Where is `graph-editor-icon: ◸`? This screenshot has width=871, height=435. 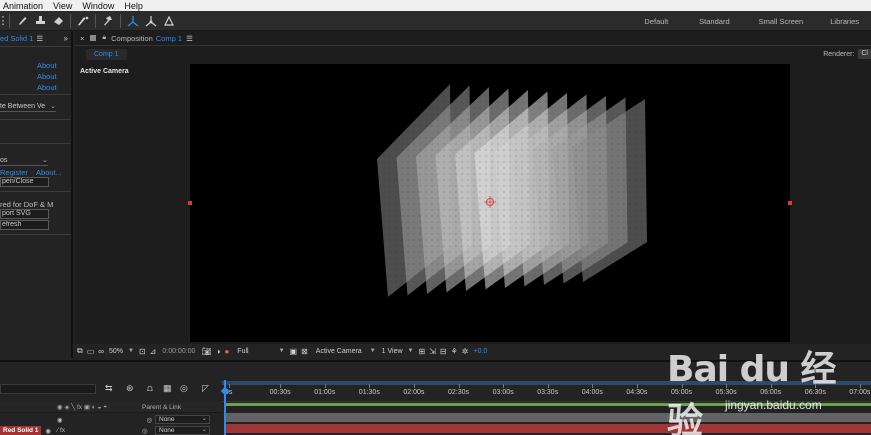 graph-editor-icon: ◸ is located at coordinates (205, 388).